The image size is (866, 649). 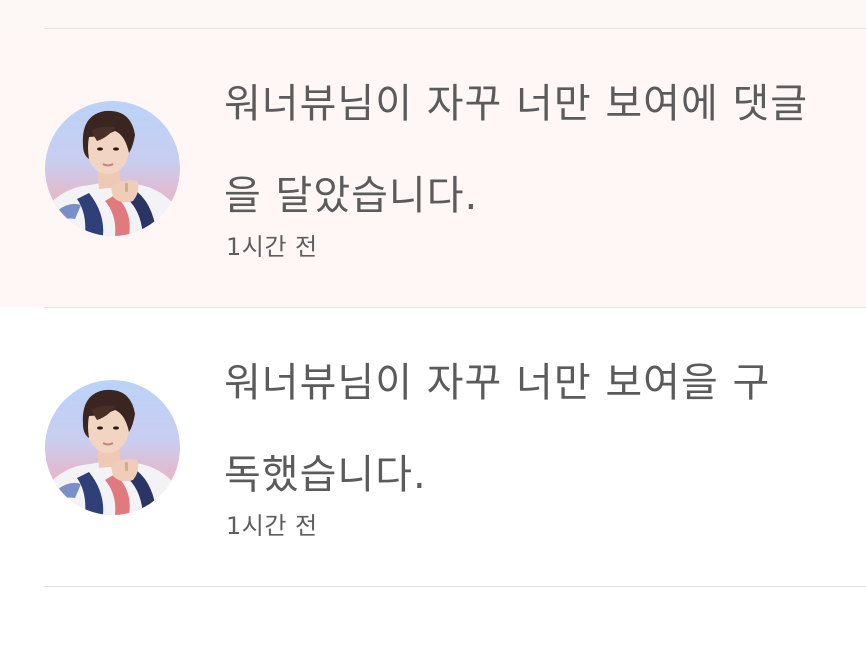 What do you see at coordinates (455, 586) in the screenshot?
I see `divider` at bounding box center [455, 586].